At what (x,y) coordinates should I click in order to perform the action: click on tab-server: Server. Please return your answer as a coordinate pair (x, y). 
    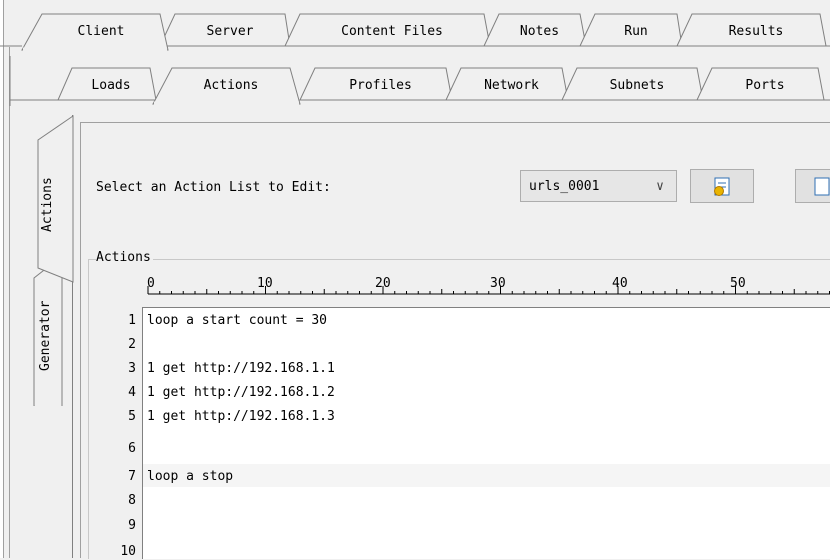
    Looking at the image, I should click on (230, 31).